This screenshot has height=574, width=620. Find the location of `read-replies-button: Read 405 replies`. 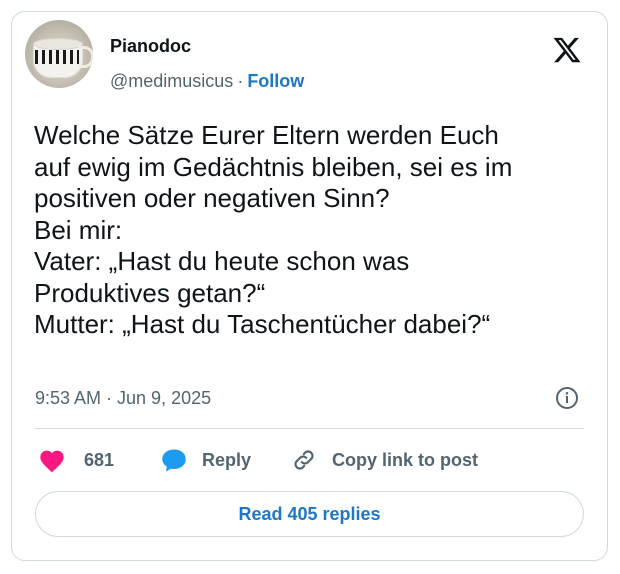

read-replies-button: Read 405 replies is located at coordinates (309, 514).